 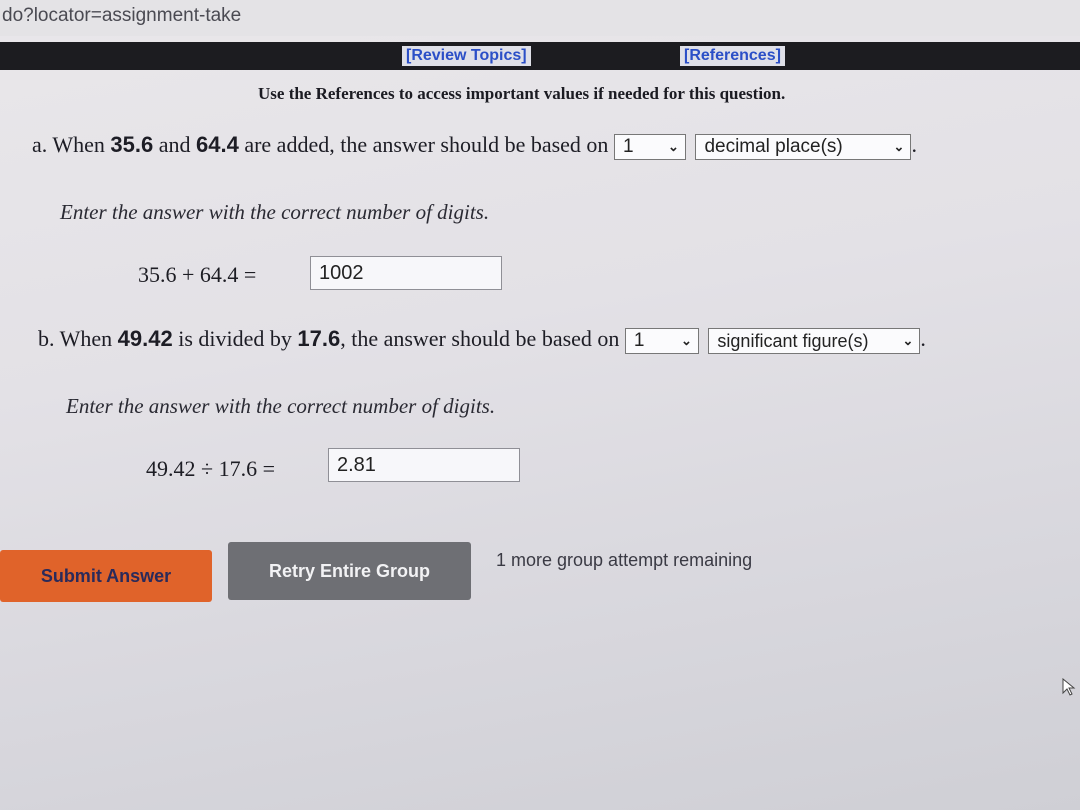 I want to click on review-topics-link: [Review Topics], so click(x=466, y=56).